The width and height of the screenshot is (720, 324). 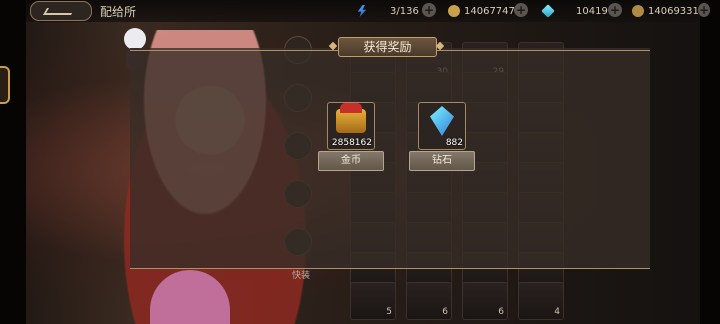 I want to click on faint-label: 快装, so click(x=301, y=276).